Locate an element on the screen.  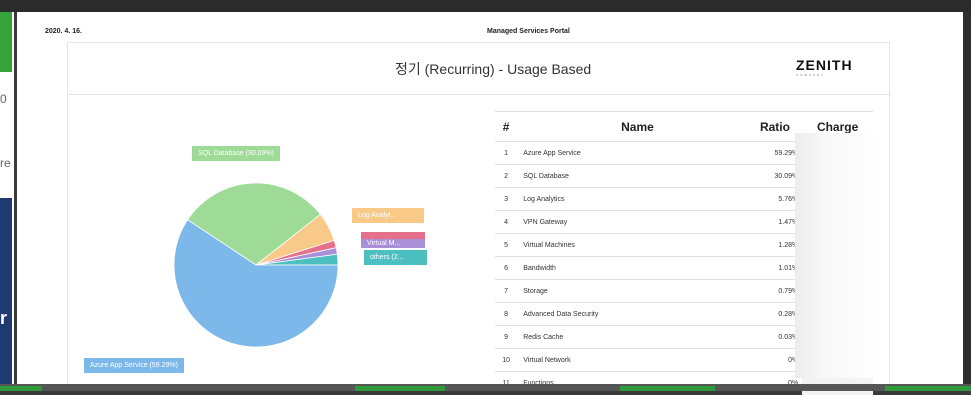
row-name: Bandwidth is located at coordinates (634, 268).